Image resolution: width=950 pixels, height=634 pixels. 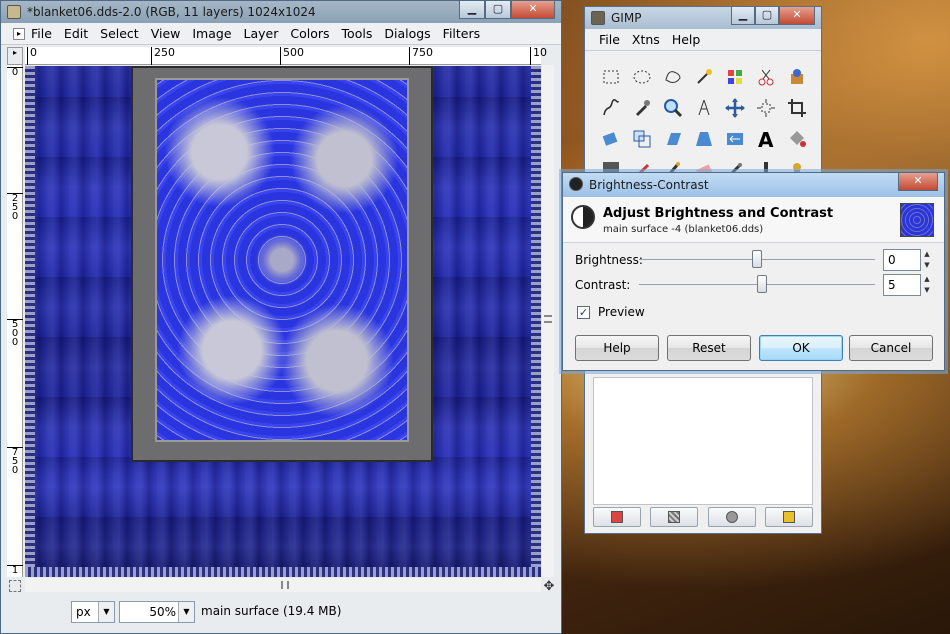 What do you see at coordinates (32, 33) in the screenshot?
I see `menu-file: ▸ File` at bounding box center [32, 33].